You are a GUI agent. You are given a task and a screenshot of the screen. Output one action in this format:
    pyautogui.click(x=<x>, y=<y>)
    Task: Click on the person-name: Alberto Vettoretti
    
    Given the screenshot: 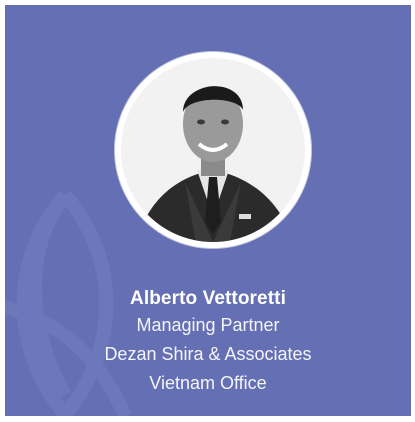 What is the action you would take?
    pyautogui.click(x=208, y=298)
    